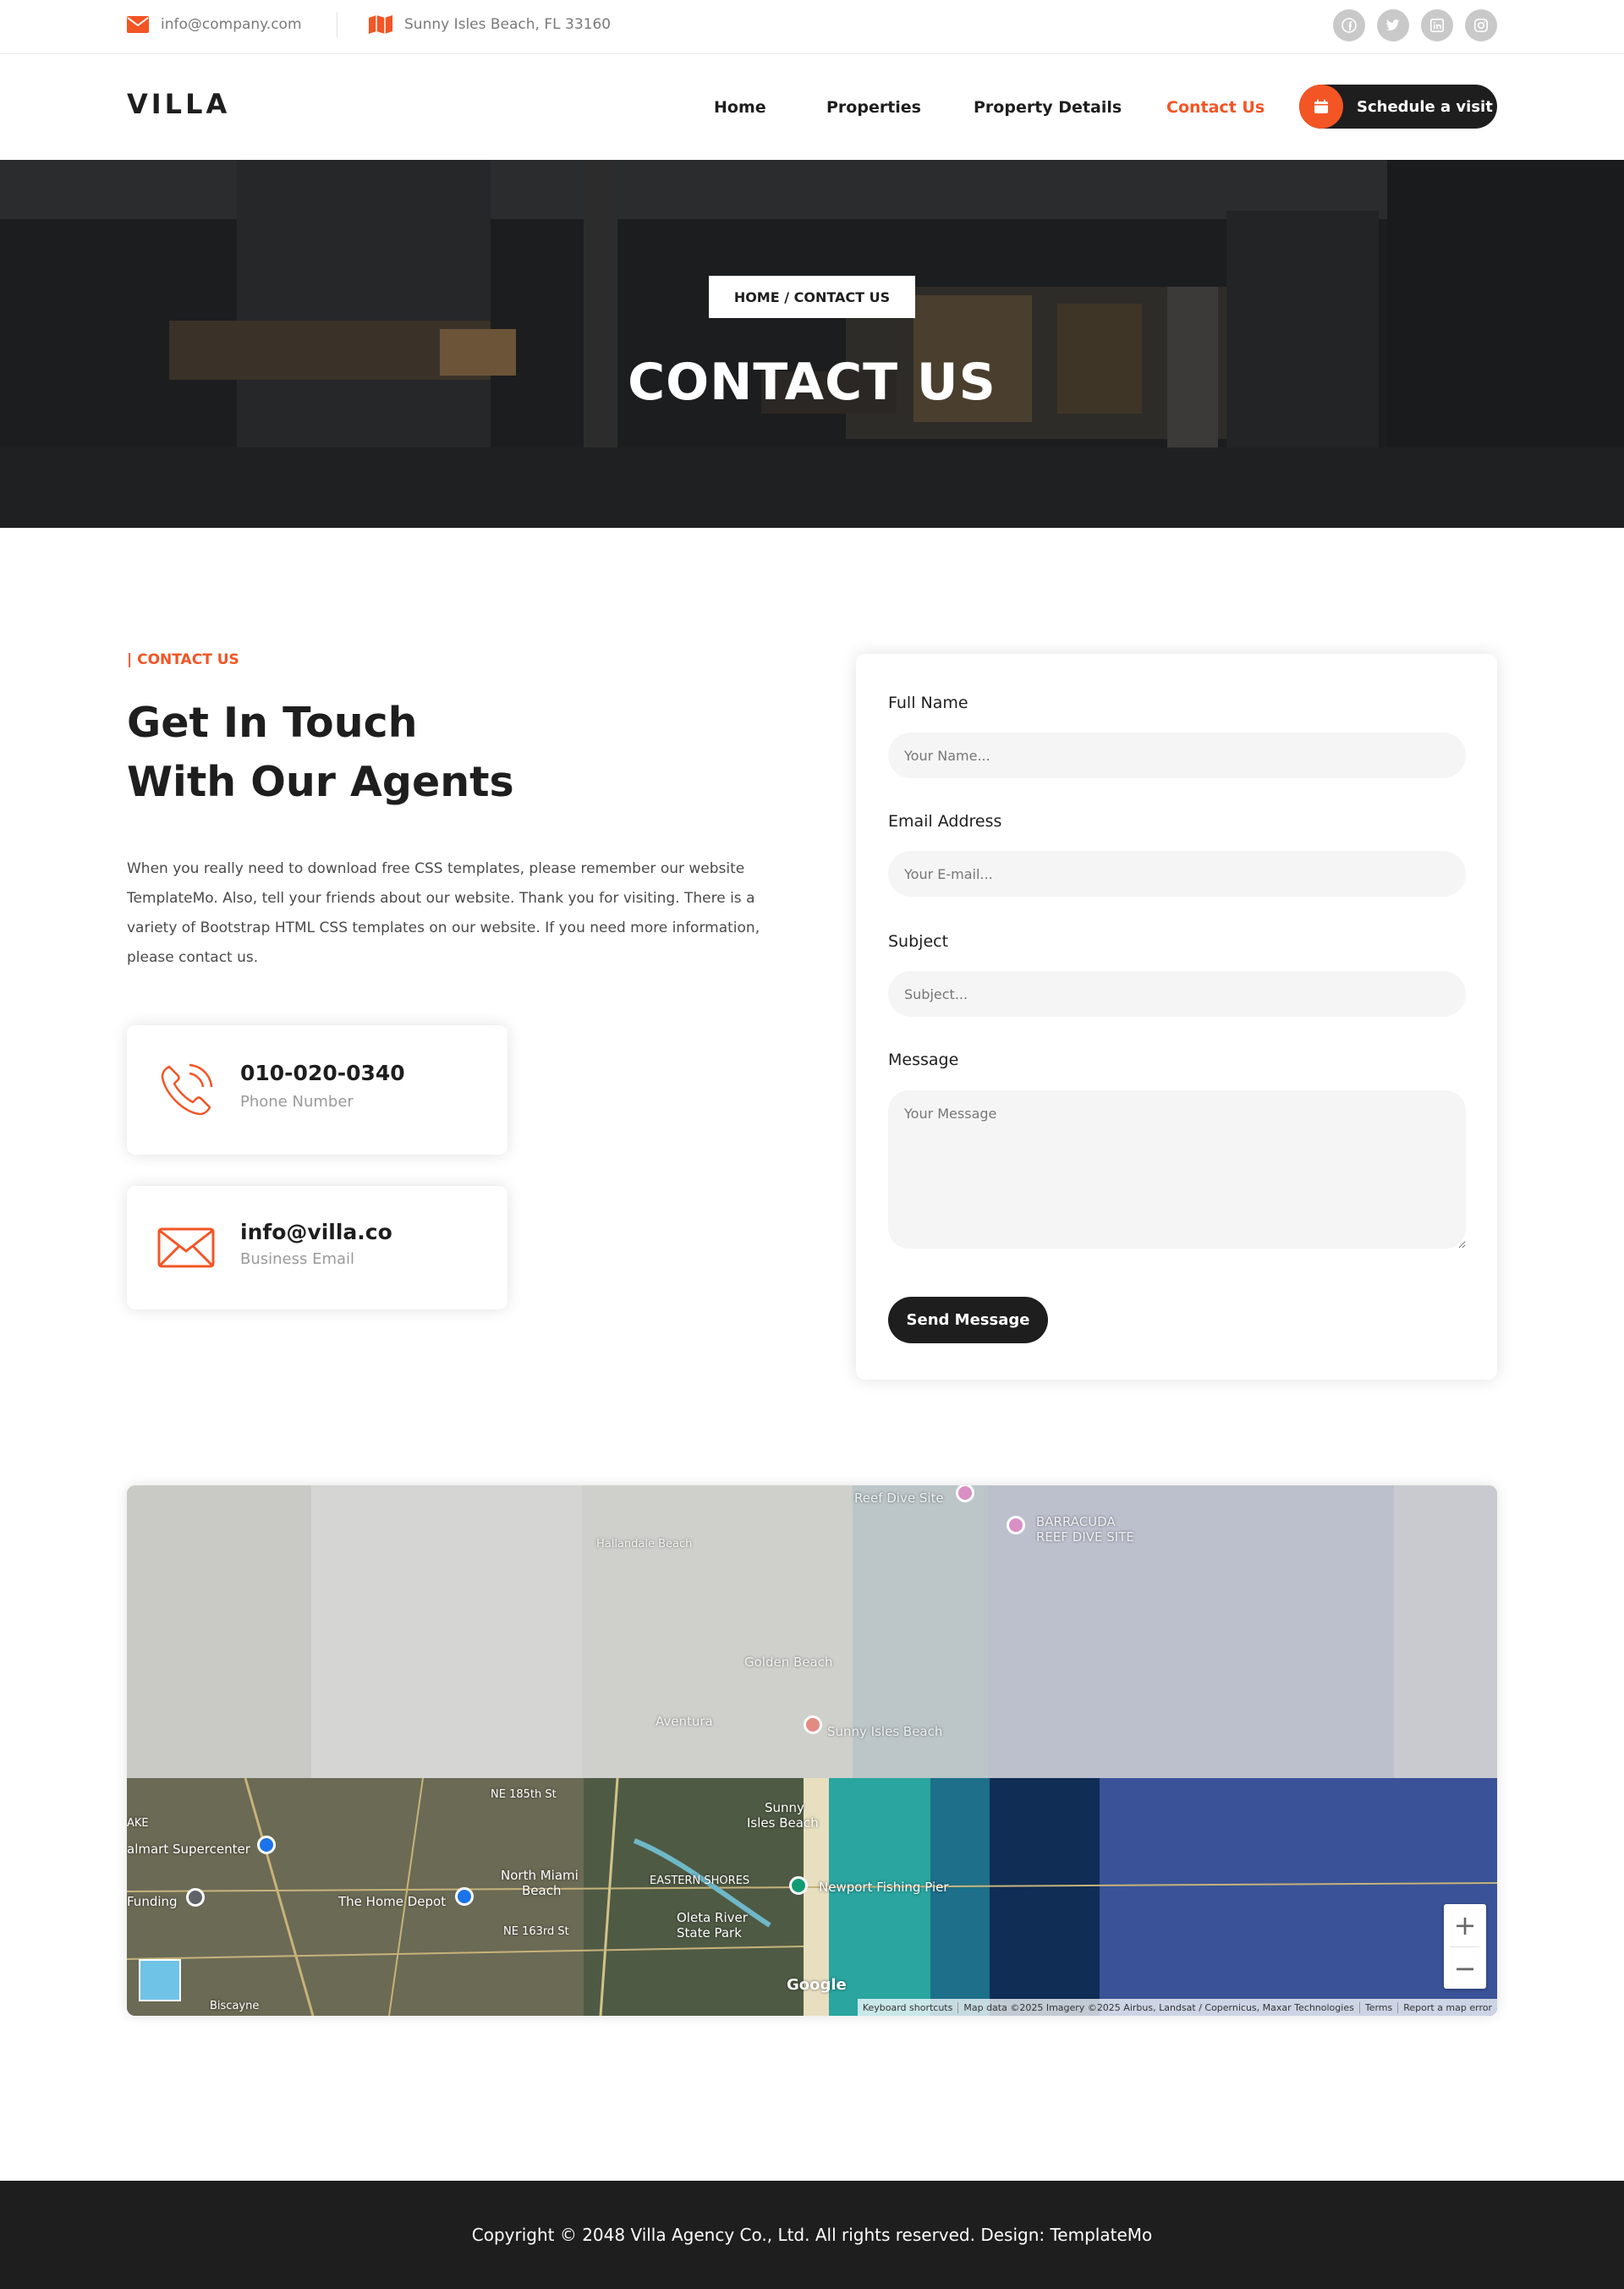 Image resolution: width=1624 pixels, height=2289 pixels. Describe the element at coordinates (1481, 25) in the screenshot. I see `instagram-icon` at that location.